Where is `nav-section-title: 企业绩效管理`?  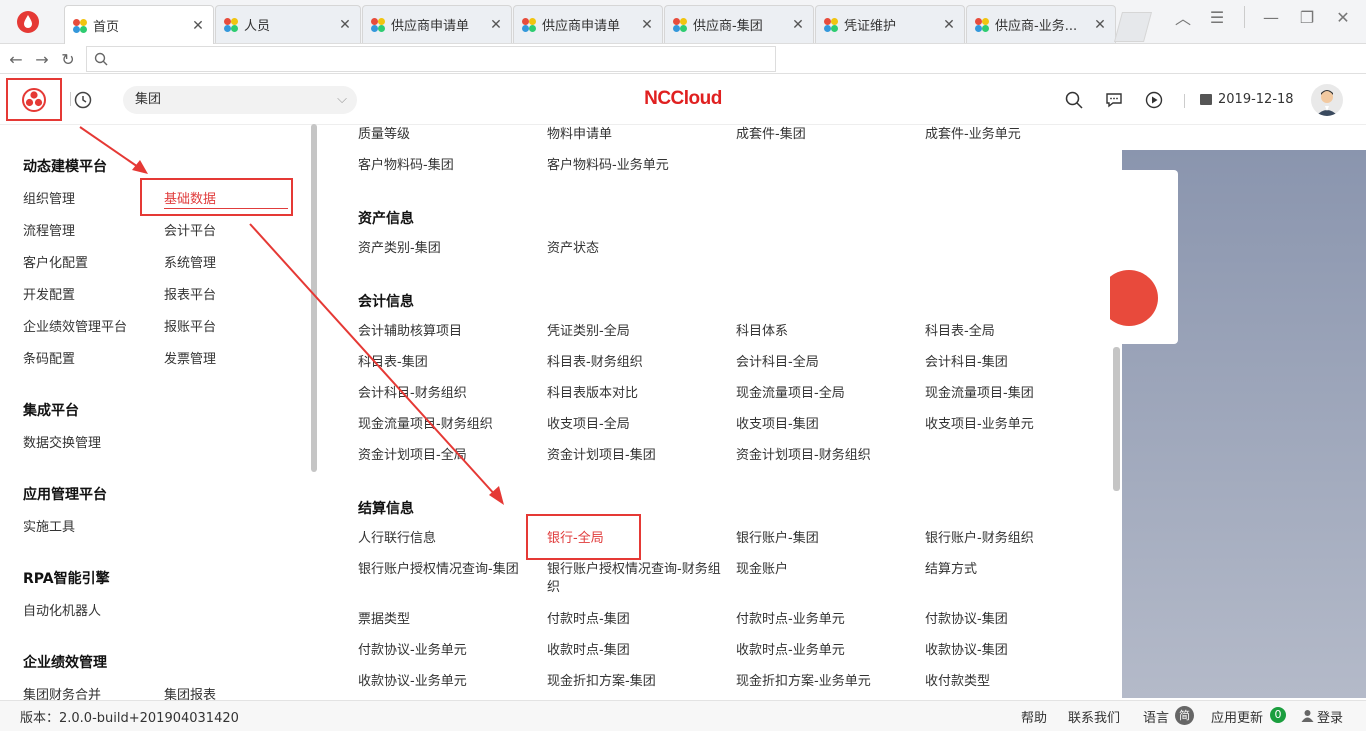 nav-section-title: 企业绩效管理 is located at coordinates (65, 663).